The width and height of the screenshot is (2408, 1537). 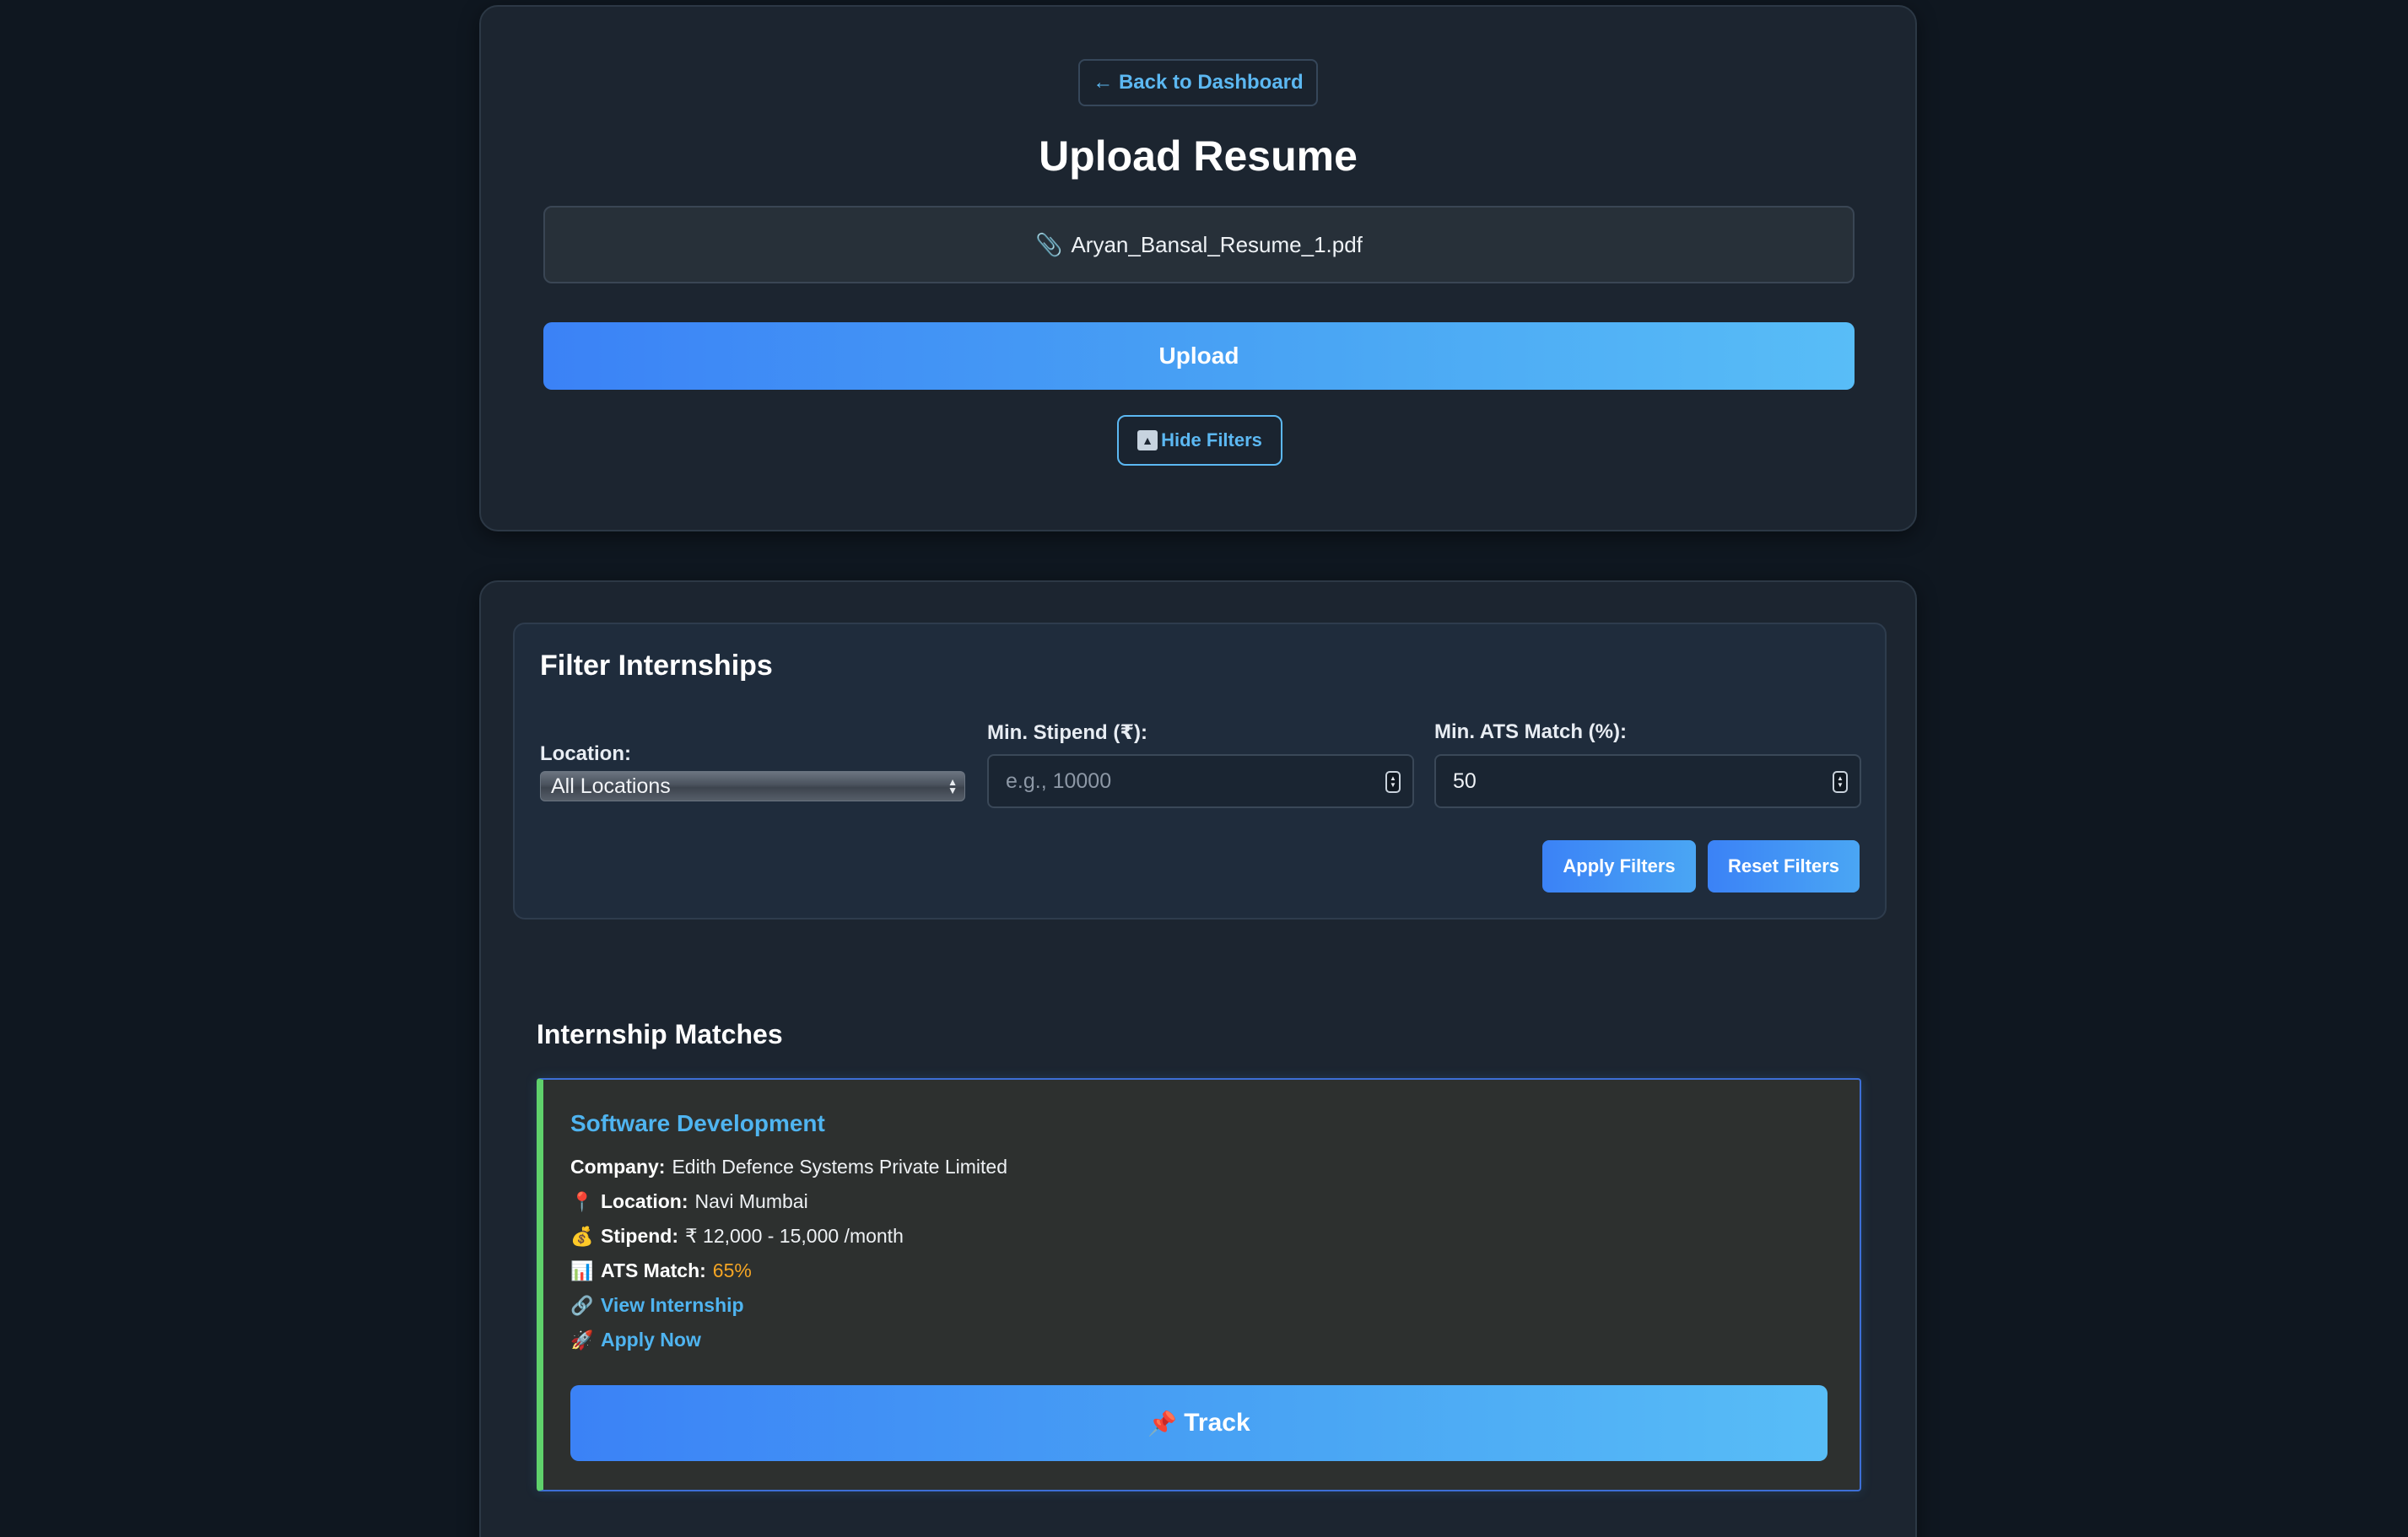 What do you see at coordinates (582, 1201) in the screenshot?
I see `pin-icon: 📍` at bounding box center [582, 1201].